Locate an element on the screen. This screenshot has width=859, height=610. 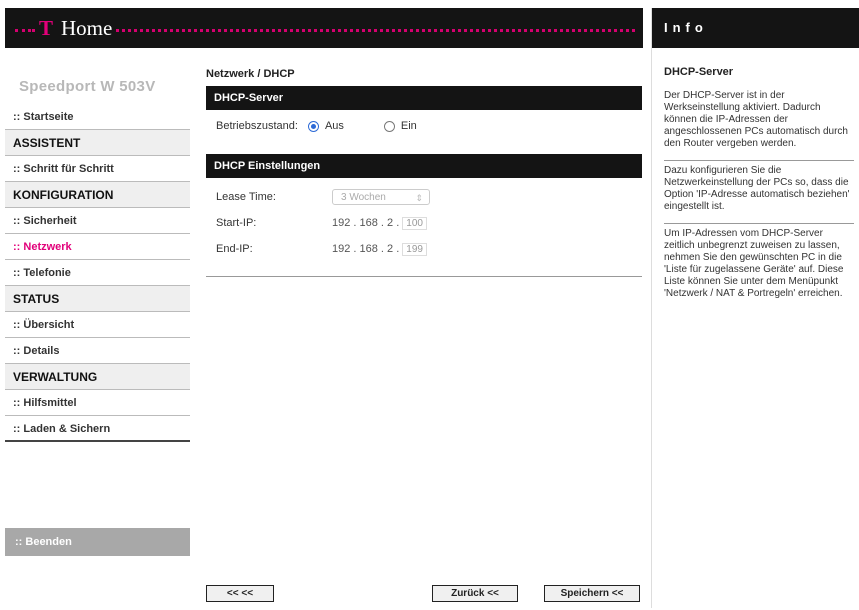
sidebar-item-uebersicht: :: Übersicht is located at coordinates (97, 325).